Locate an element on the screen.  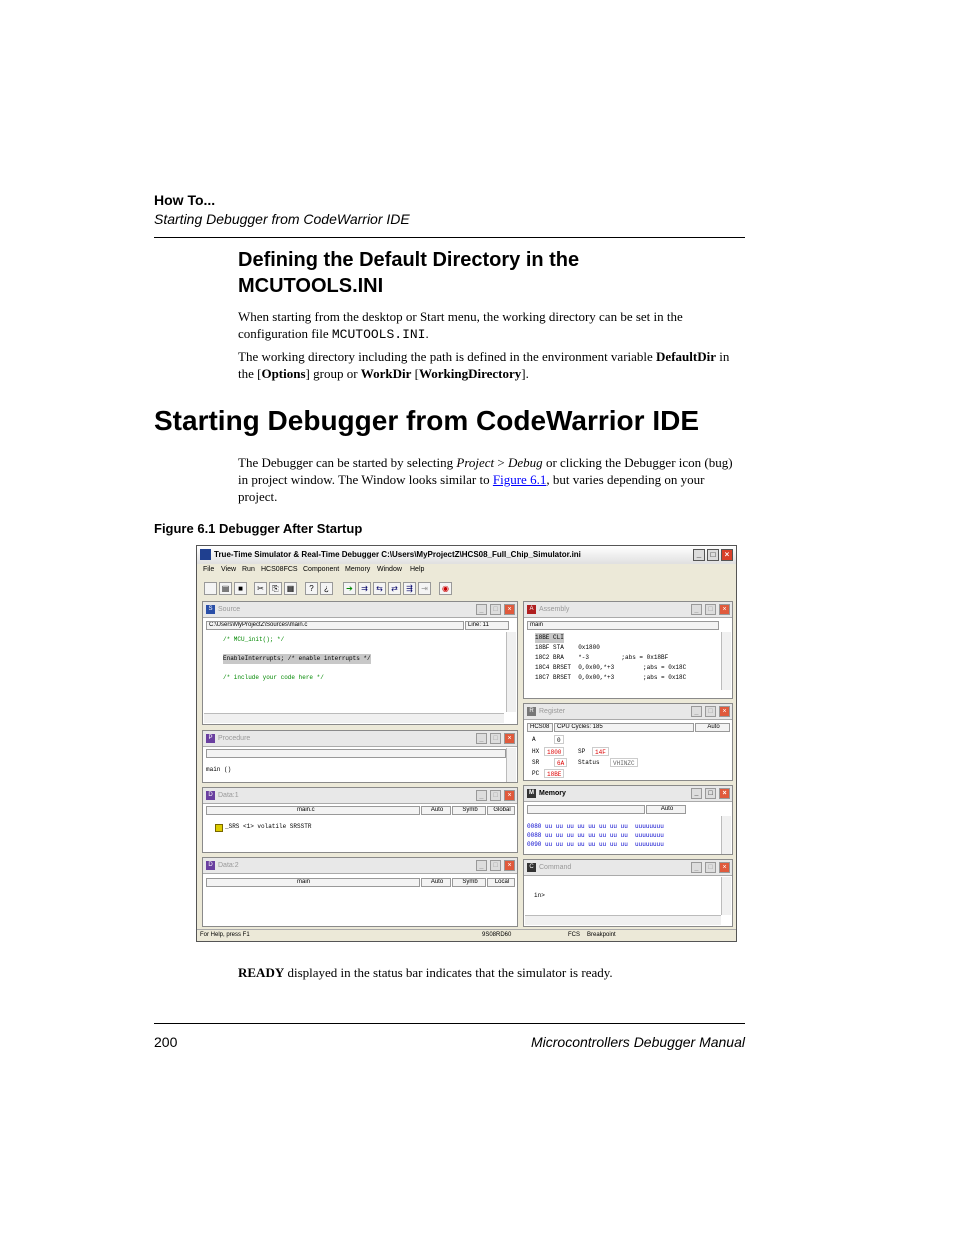
app-icon is located at coordinates (205, 554).